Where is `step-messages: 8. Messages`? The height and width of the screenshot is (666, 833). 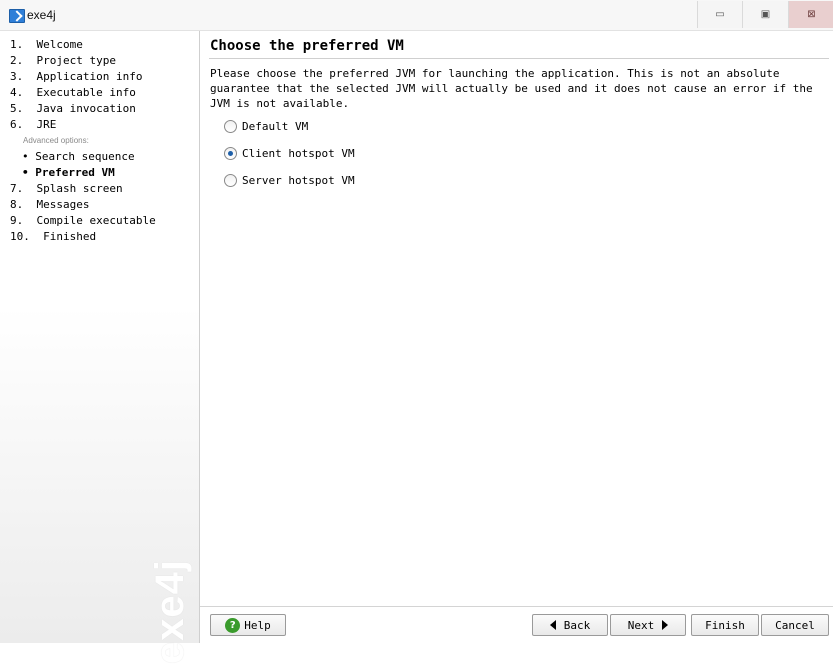
step-messages: 8. Messages is located at coordinates (83, 205).